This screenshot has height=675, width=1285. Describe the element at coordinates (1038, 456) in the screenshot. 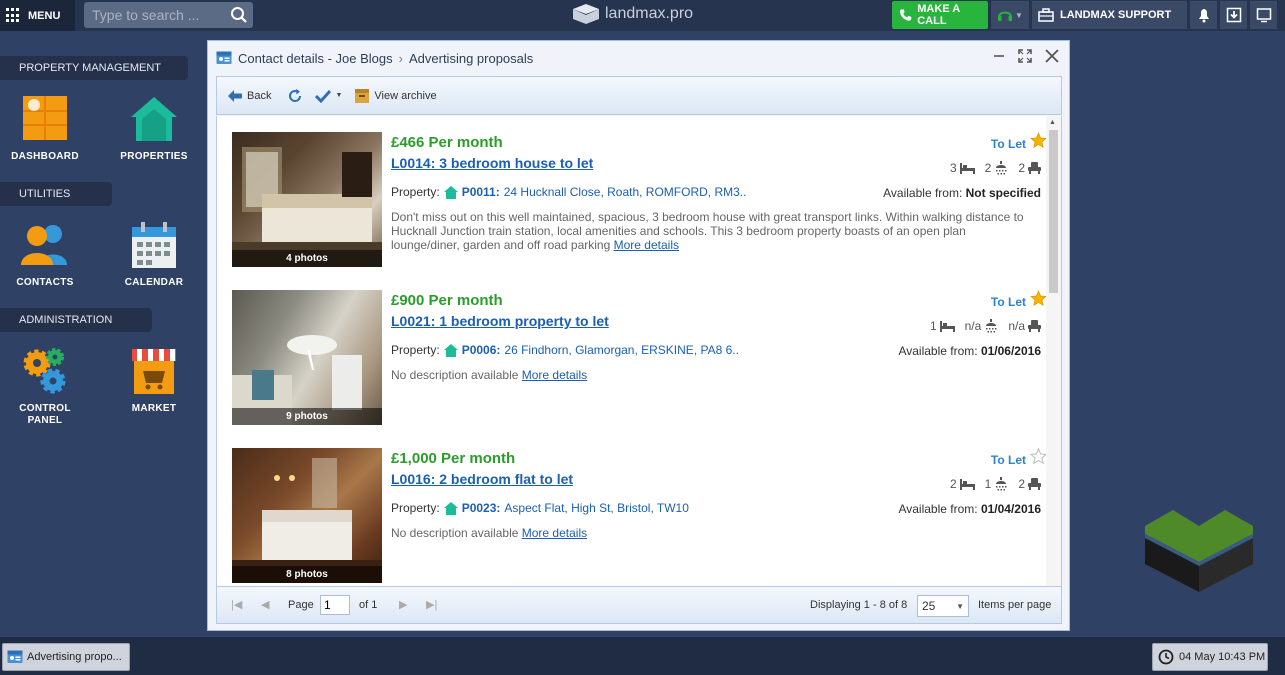

I see `star-outline-icon` at that location.